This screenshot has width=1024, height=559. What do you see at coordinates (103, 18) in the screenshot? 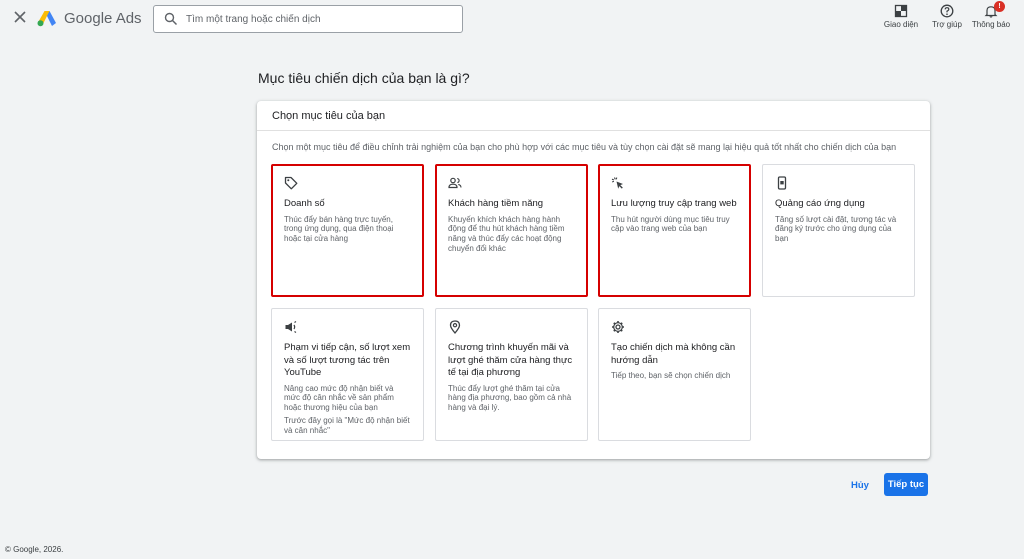
I see `brand-name: Google Ads` at bounding box center [103, 18].